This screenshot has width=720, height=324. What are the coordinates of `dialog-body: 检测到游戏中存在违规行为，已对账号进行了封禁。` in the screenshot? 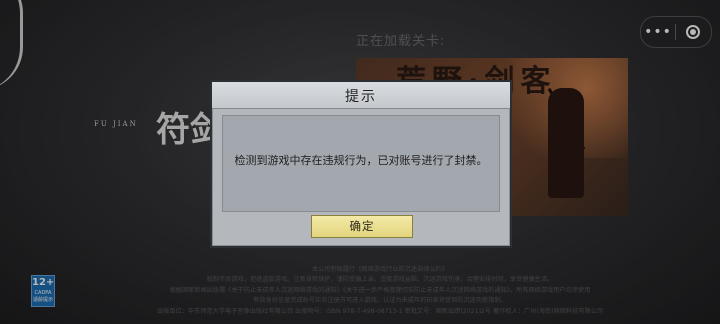 It's located at (361, 163).